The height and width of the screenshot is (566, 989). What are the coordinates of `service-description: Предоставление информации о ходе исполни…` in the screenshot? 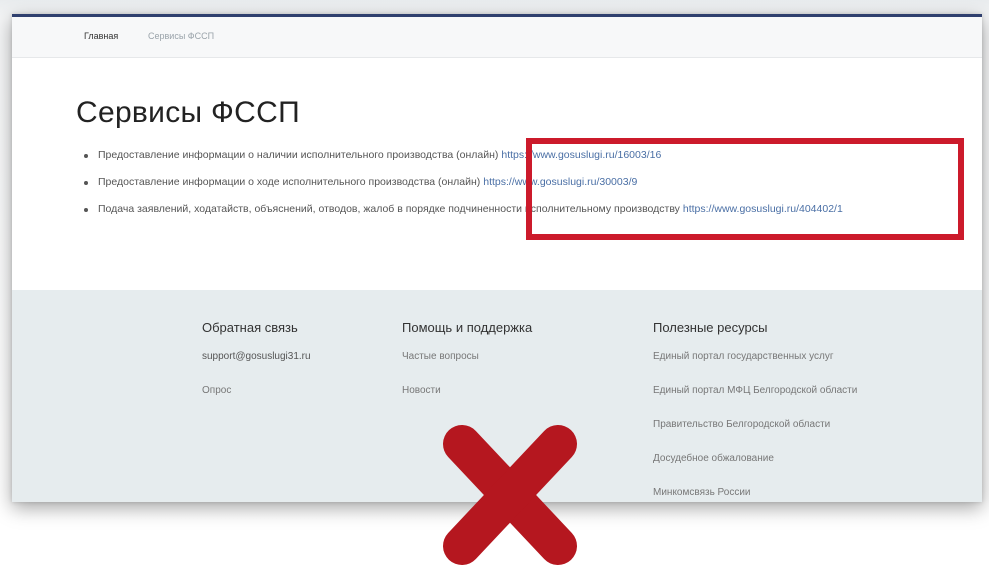 It's located at (289, 182).